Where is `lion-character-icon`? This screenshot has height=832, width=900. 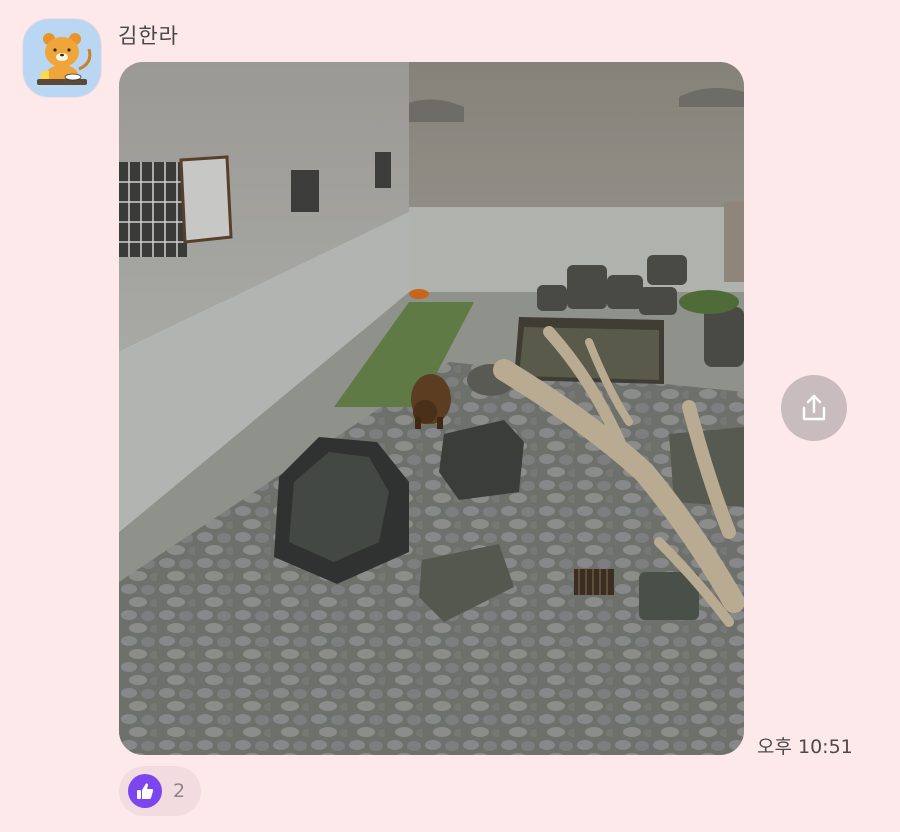 lion-character-icon is located at coordinates (64, 59).